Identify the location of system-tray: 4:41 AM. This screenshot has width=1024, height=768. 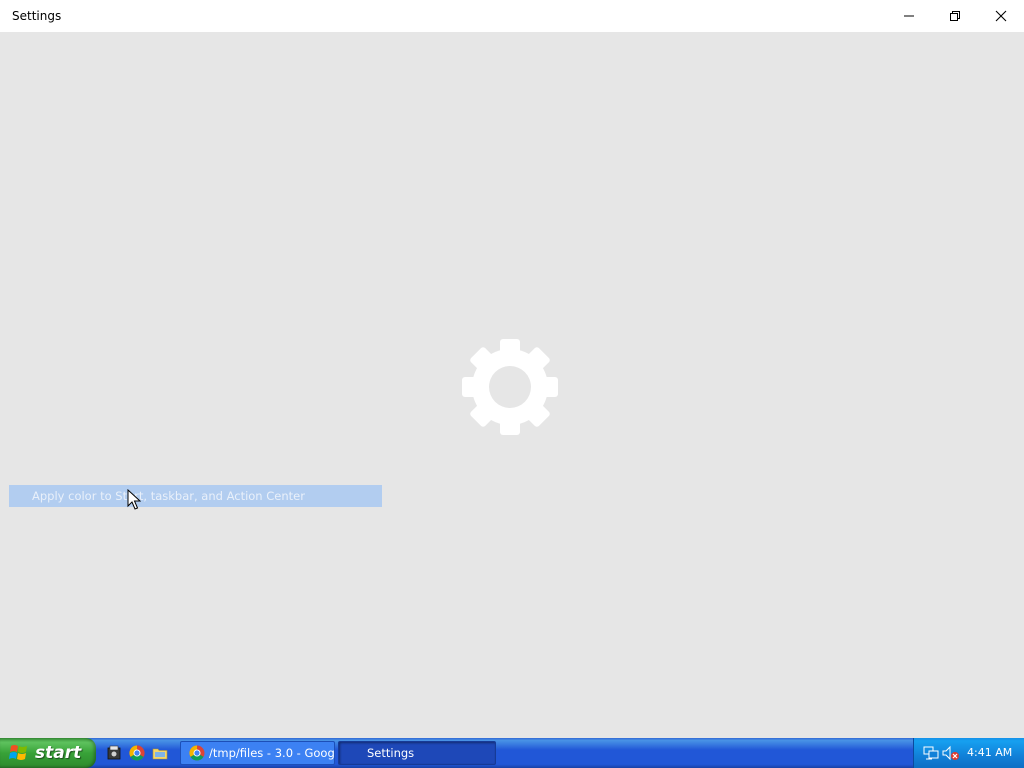
(968, 753).